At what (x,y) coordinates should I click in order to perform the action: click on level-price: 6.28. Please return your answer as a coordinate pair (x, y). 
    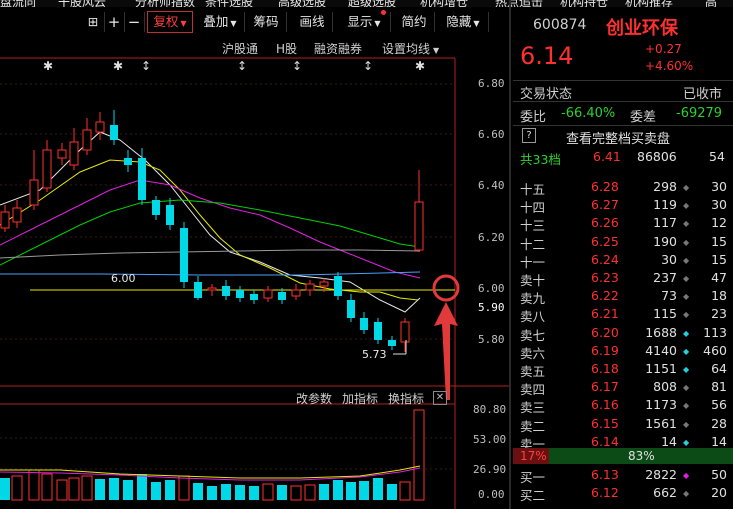
    Looking at the image, I should click on (605, 186).